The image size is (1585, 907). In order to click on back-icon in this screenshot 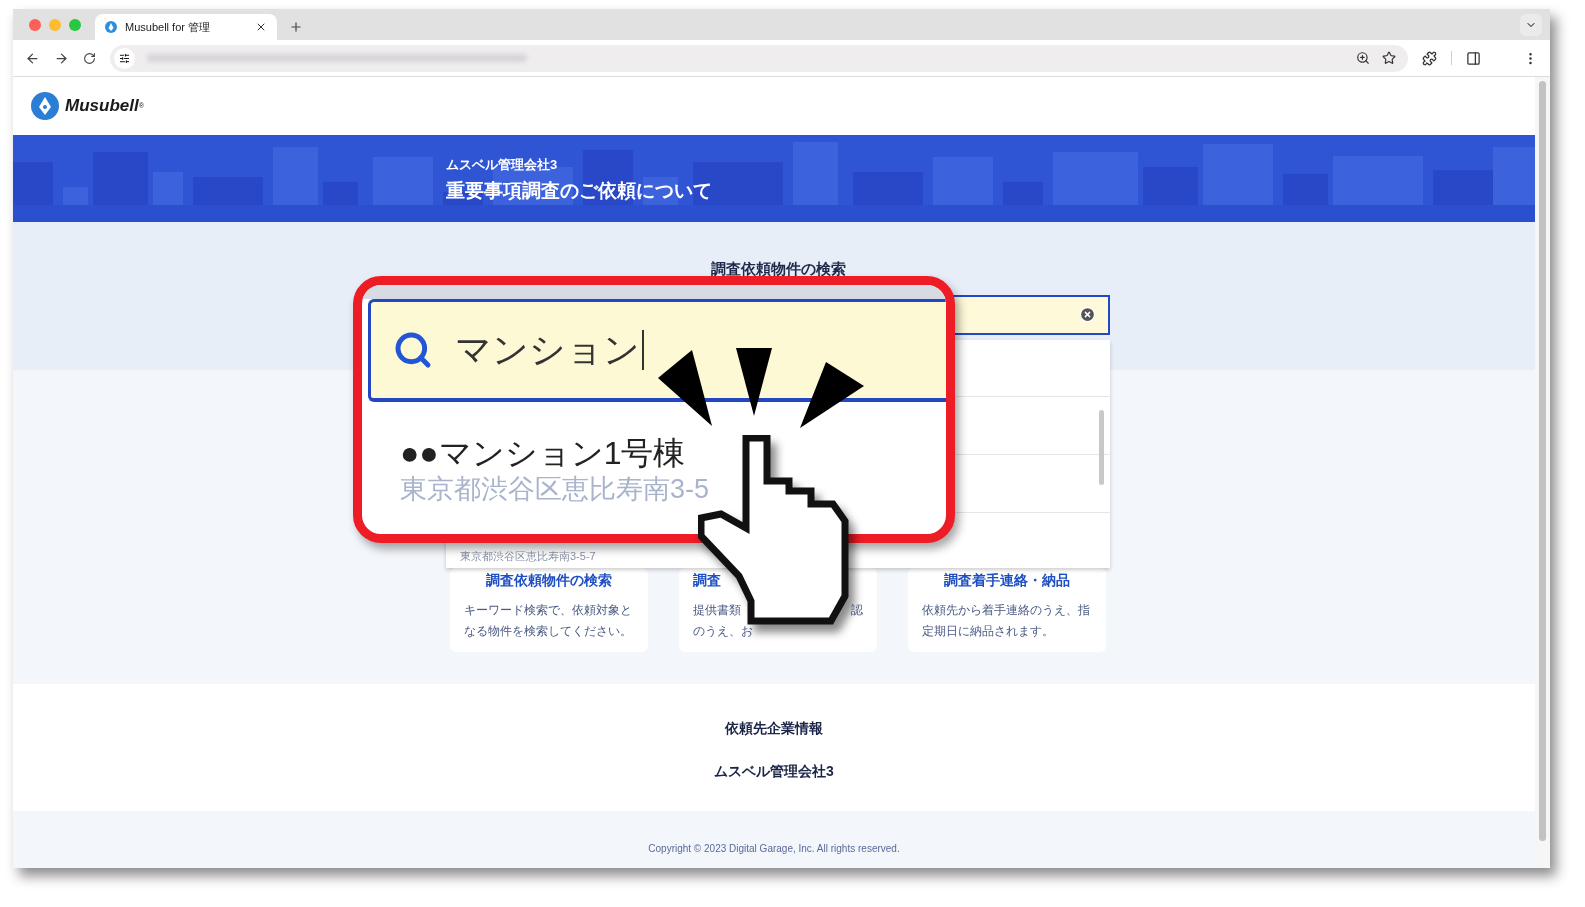, I will do `click(32, 58)`.